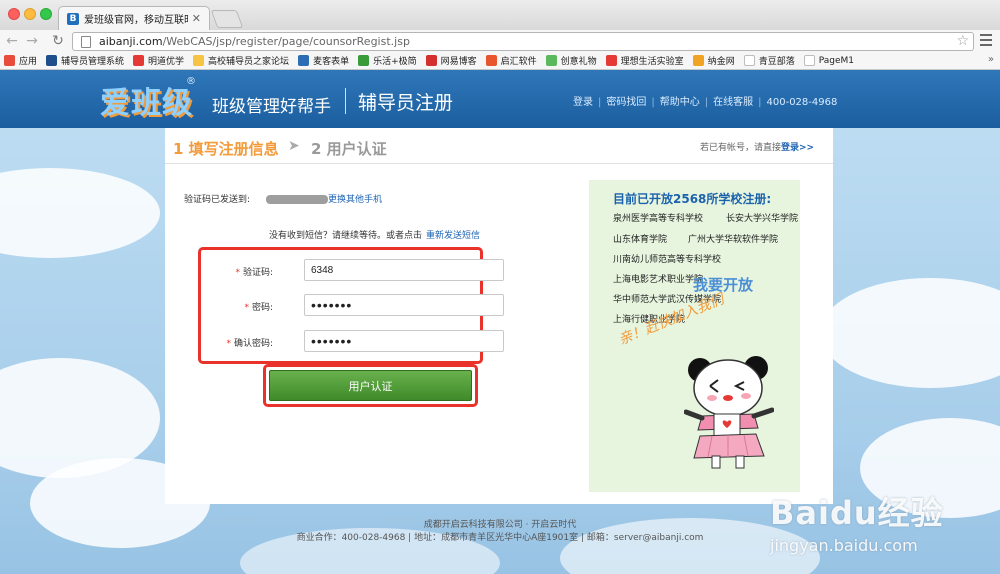 The width and height of the screenshot is (1000, 574). I want to click on bookmark-label: 高校辅导员之家论坛, so click(249, 62).